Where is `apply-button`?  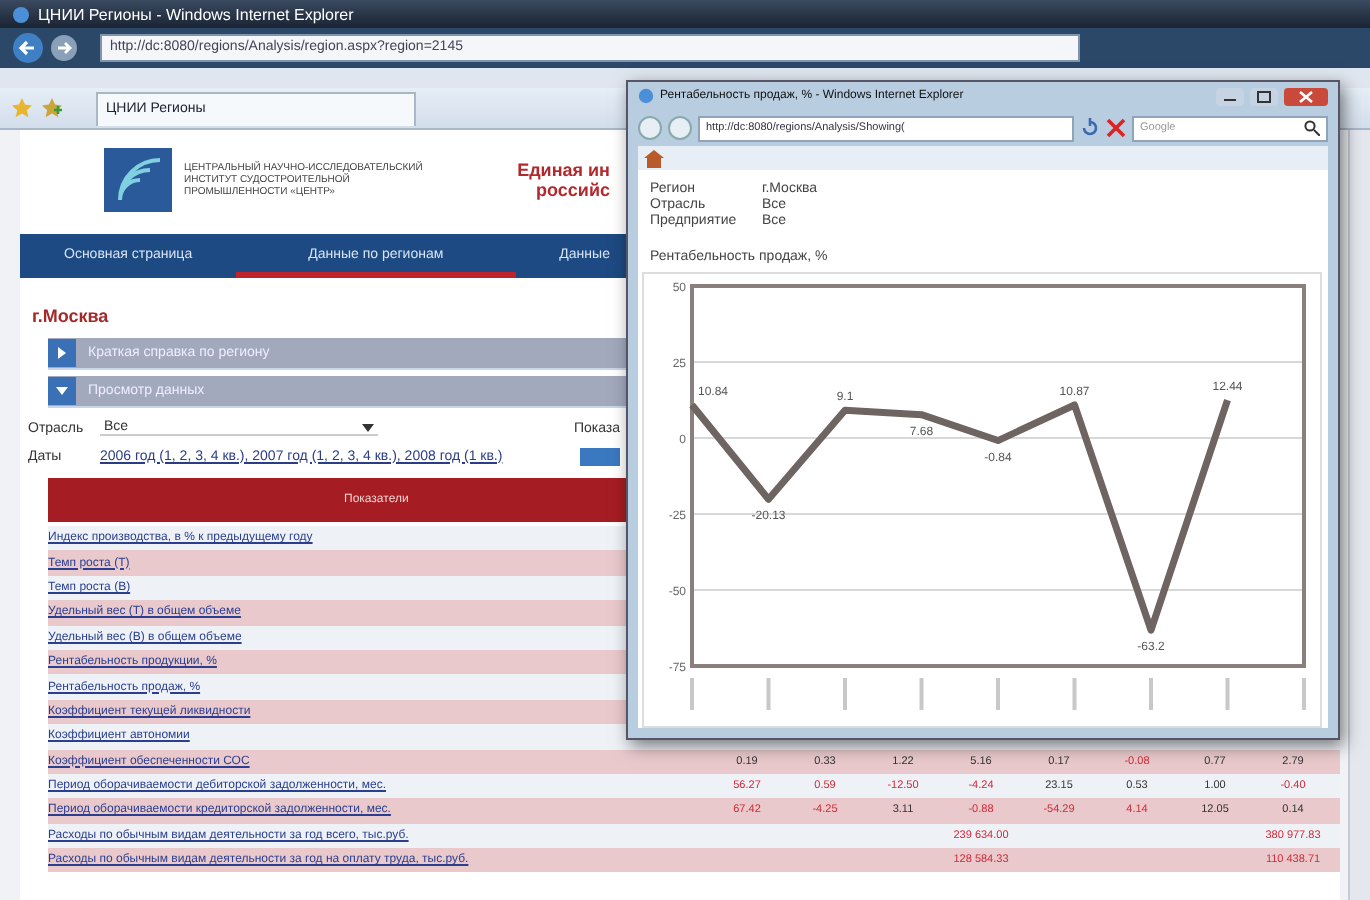
apply-button is located at coordinates (600, 456).